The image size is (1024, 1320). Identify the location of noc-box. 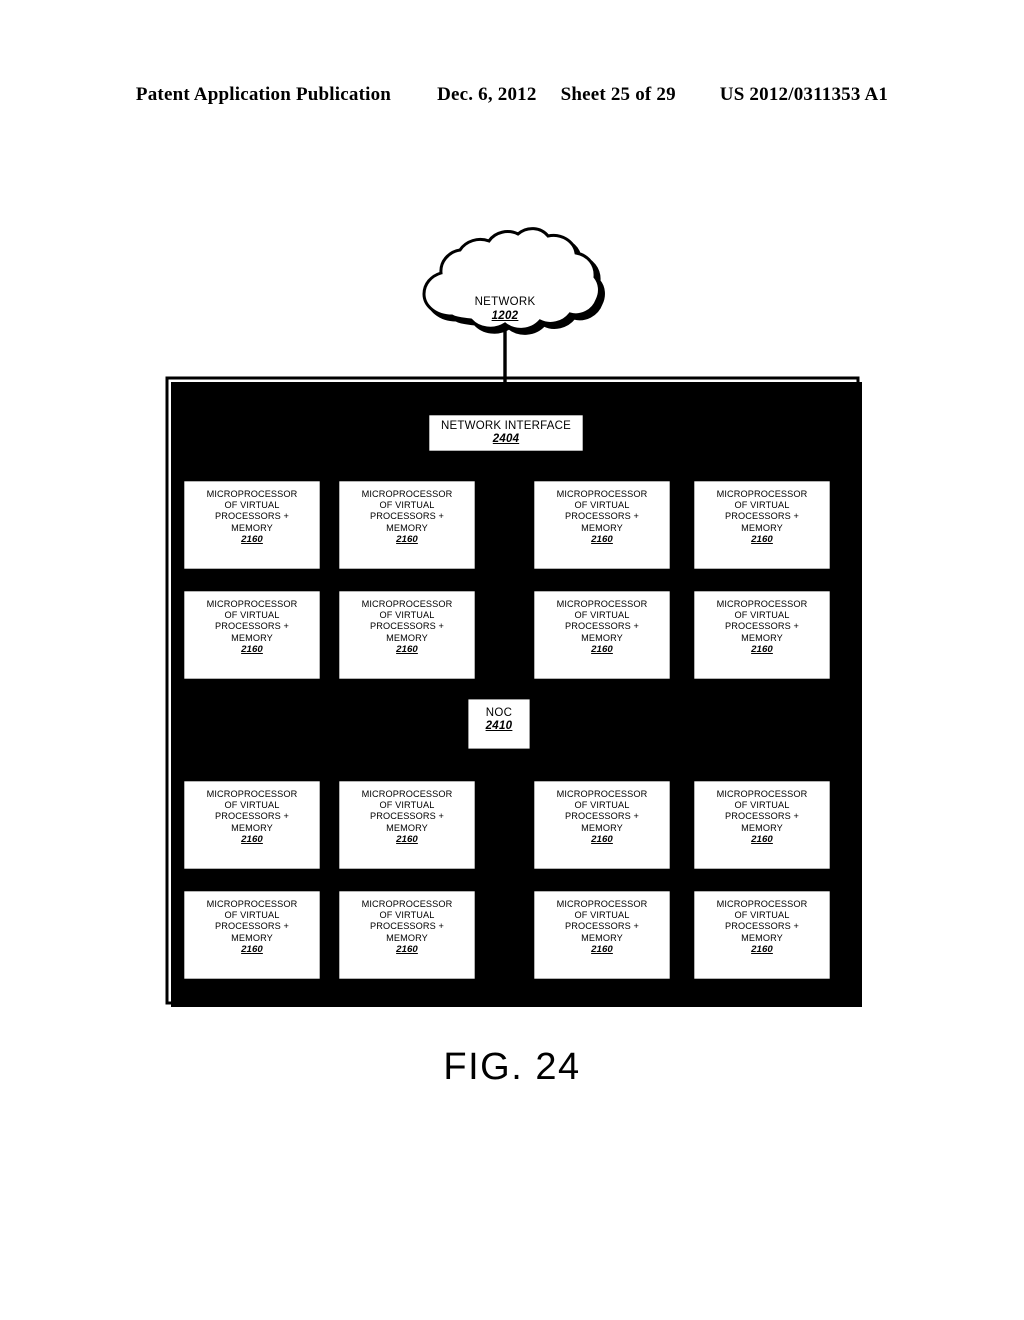
(499, 724).